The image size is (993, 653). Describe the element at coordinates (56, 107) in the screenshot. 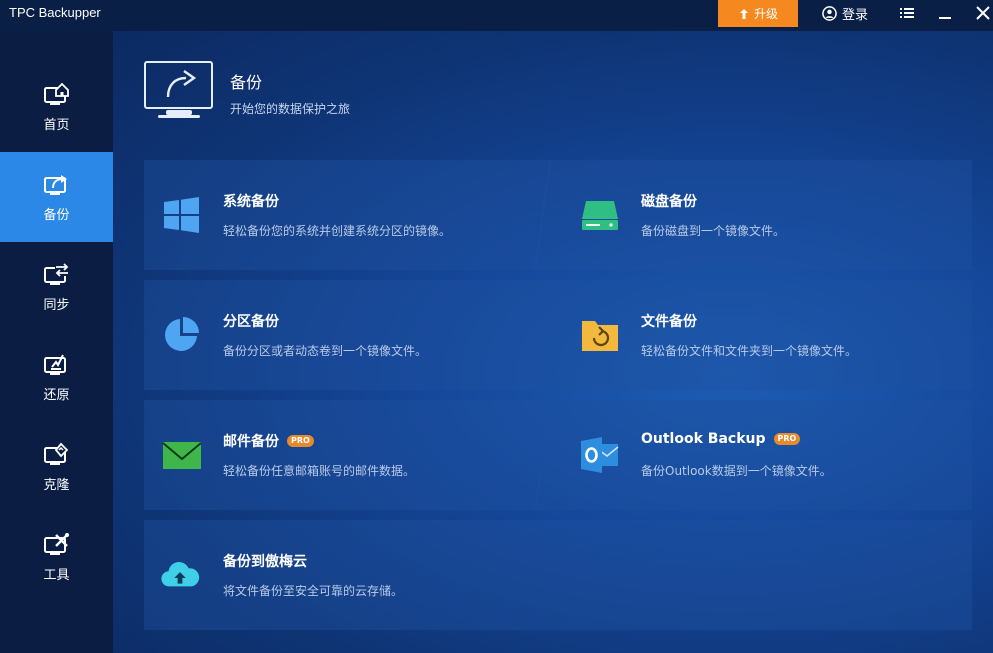

I see `sidebar-item-home: 首页` at that location.